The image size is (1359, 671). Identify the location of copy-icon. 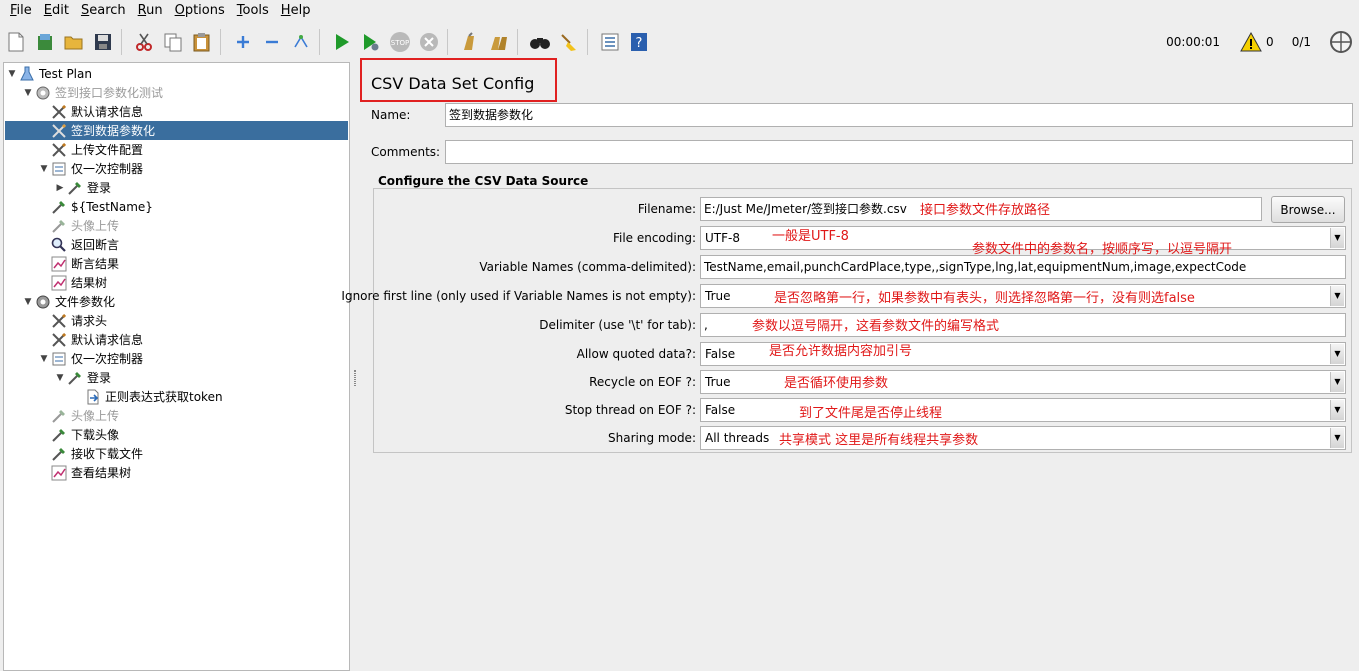
(173, 42).